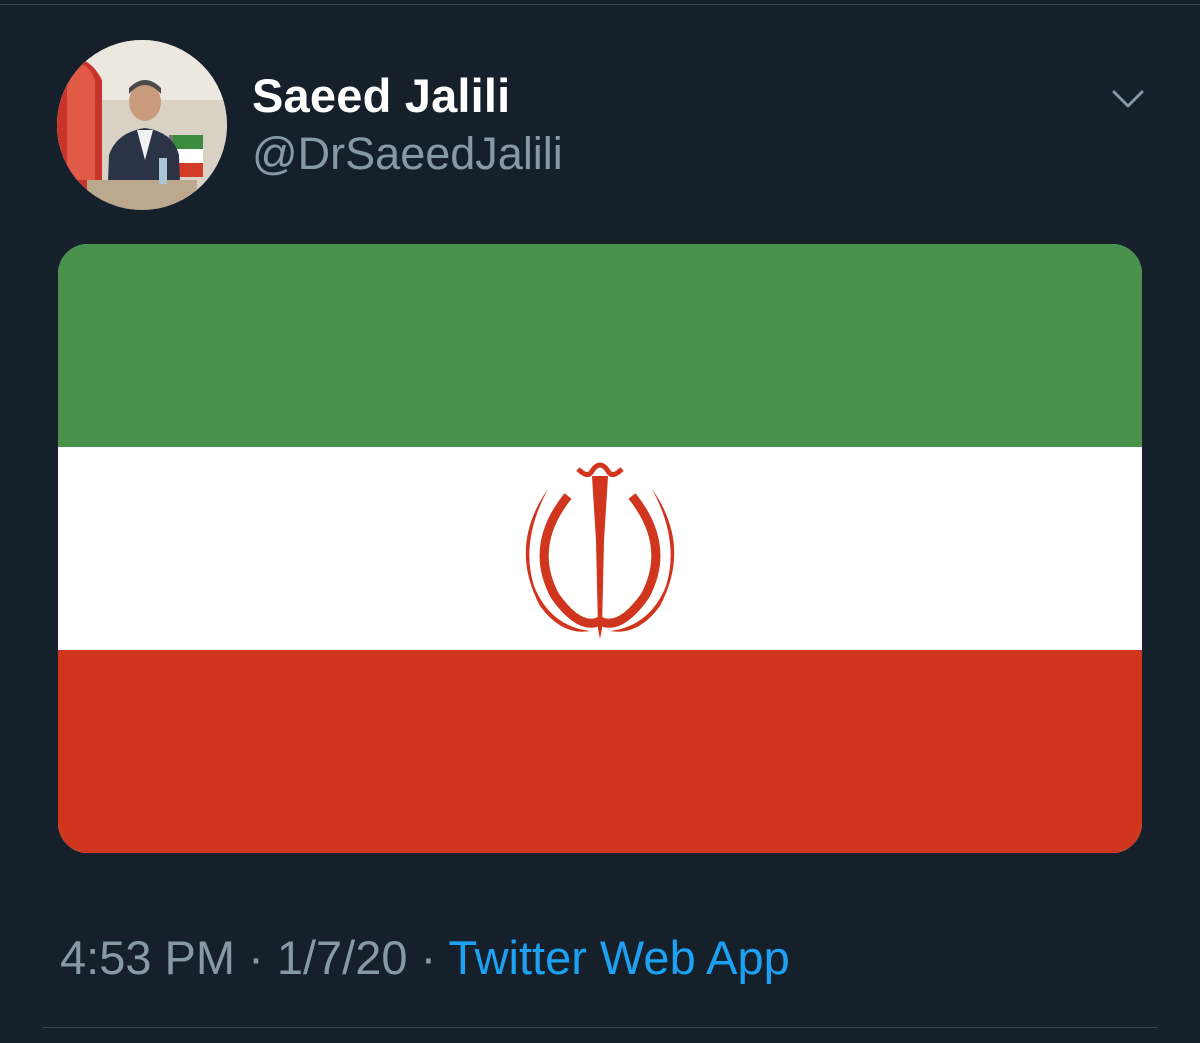 Image resolution: width=1200 pixels, height=1043 pixels. I want to click on flag-green-kufic-border, so click(600, 424).